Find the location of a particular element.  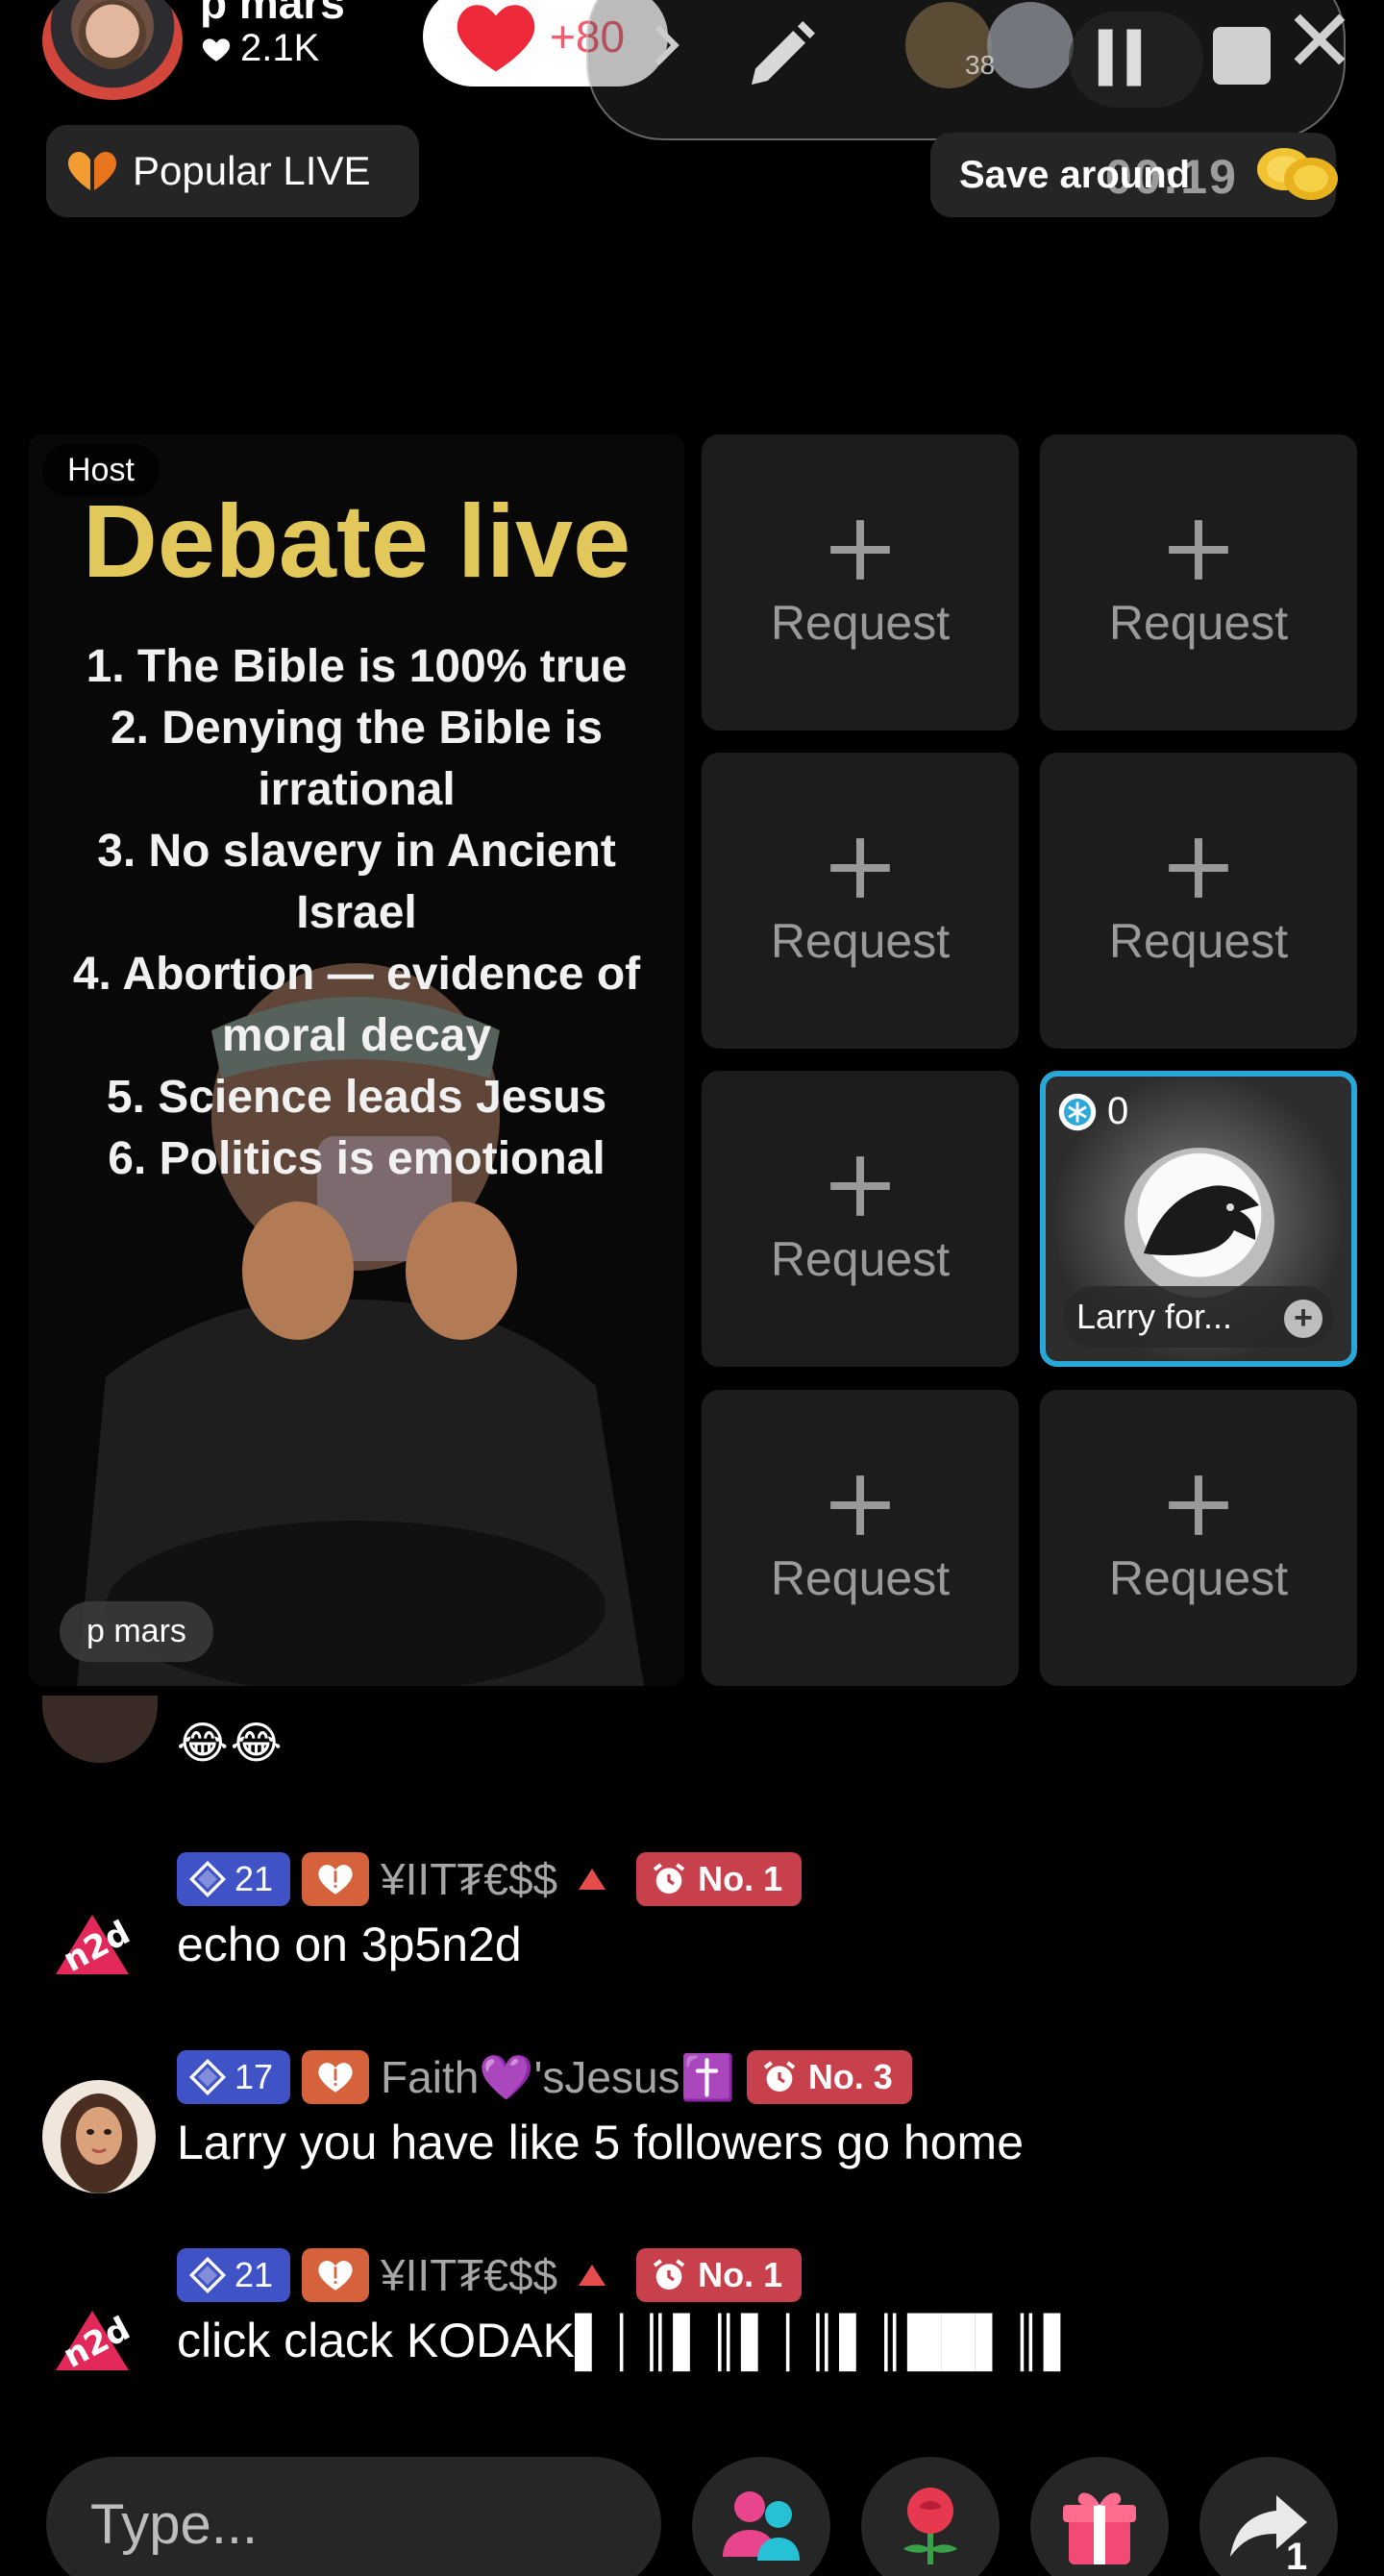

popular-live-button: Popular LIVE is located at coordinates (232, 171).